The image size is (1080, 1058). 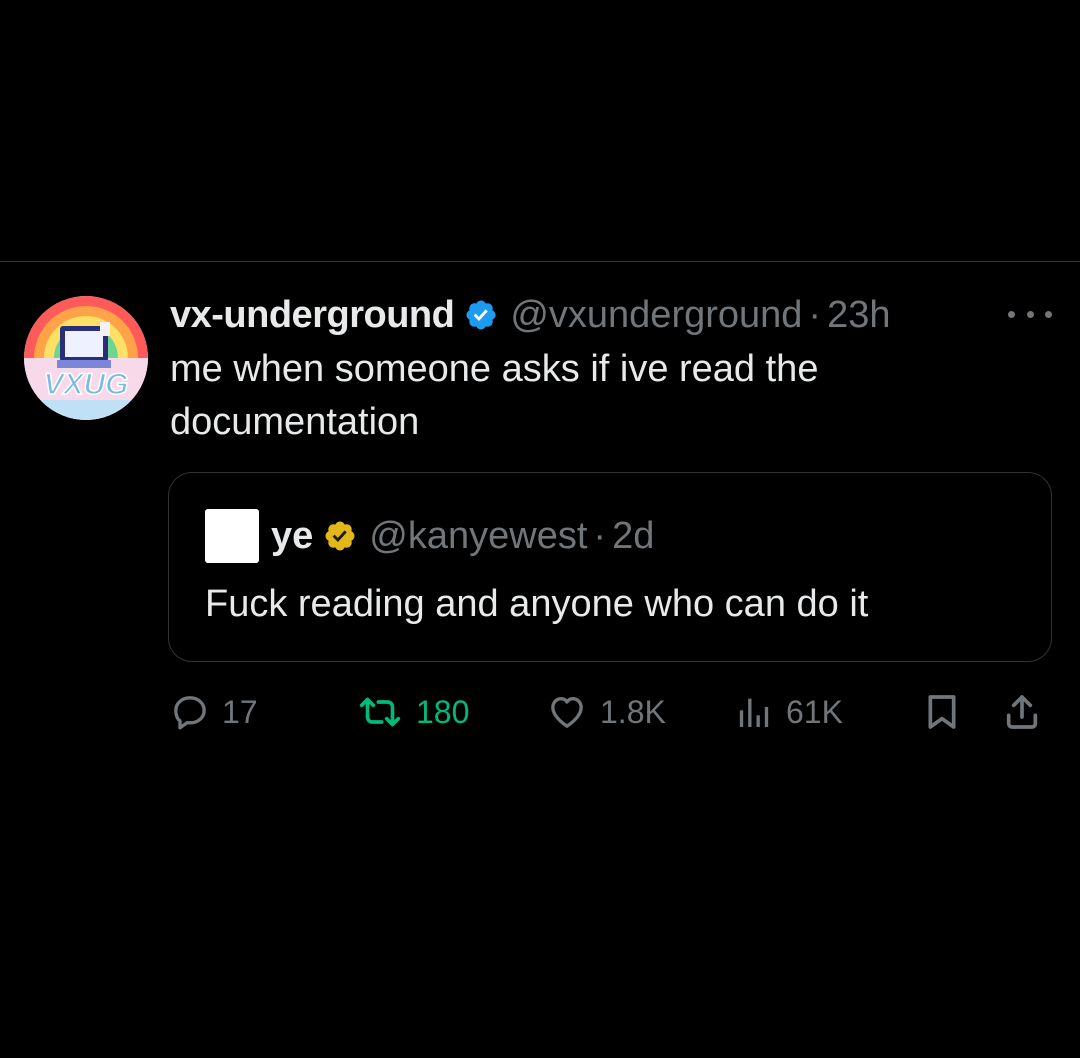 What do you see at coordinates (858, 315) in the screenshot?
I see `tweet-timestamp: 23h` at bounding box center [858, 315].